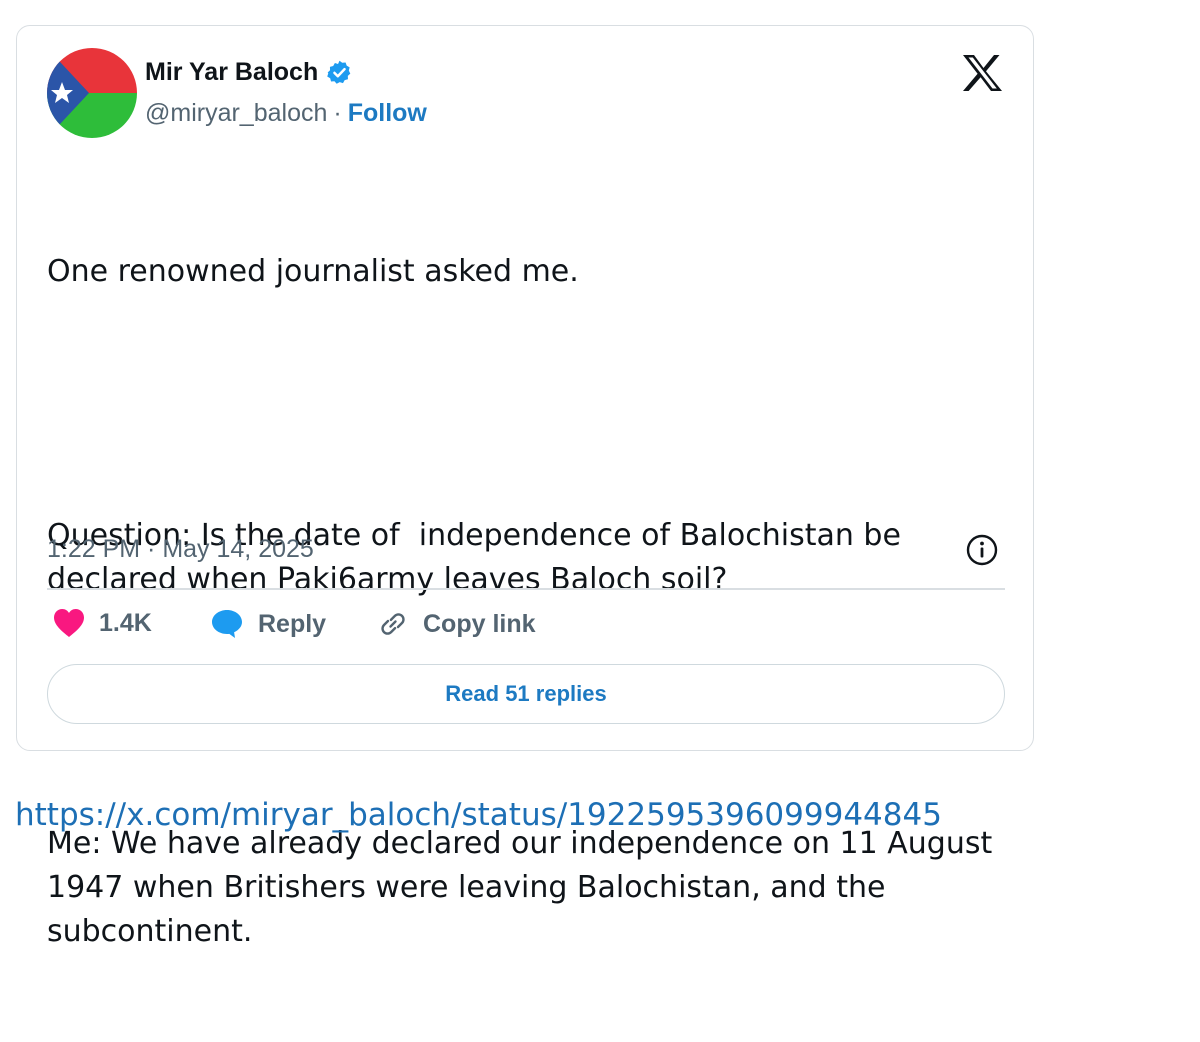 The width and height of the screenshot is (1200, 1042). What do you see at coordinates (313, 271) in the screenshot?
I see `tweet-paragraph: One renowned journalist asked me.` at bounding box center [313, 271].